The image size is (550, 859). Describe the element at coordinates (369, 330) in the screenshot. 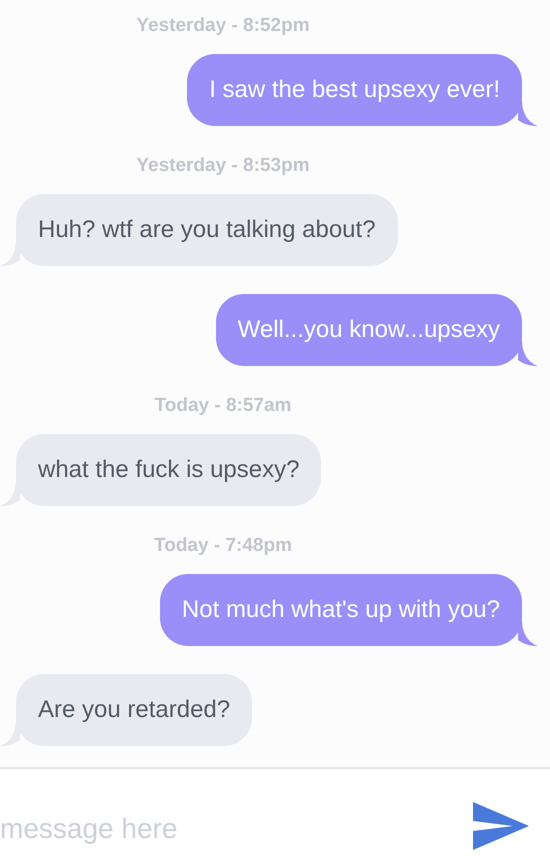

I see `sent-message-bubble: Well...you know...upsexy` at that location.